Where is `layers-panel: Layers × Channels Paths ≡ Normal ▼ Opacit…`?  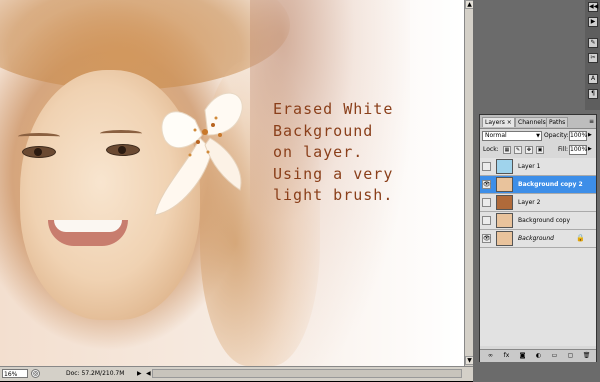
layers-panel: Layers × Channels Paths ≡ Normal ▼ Opacit… is located at coordinates (538, 238).